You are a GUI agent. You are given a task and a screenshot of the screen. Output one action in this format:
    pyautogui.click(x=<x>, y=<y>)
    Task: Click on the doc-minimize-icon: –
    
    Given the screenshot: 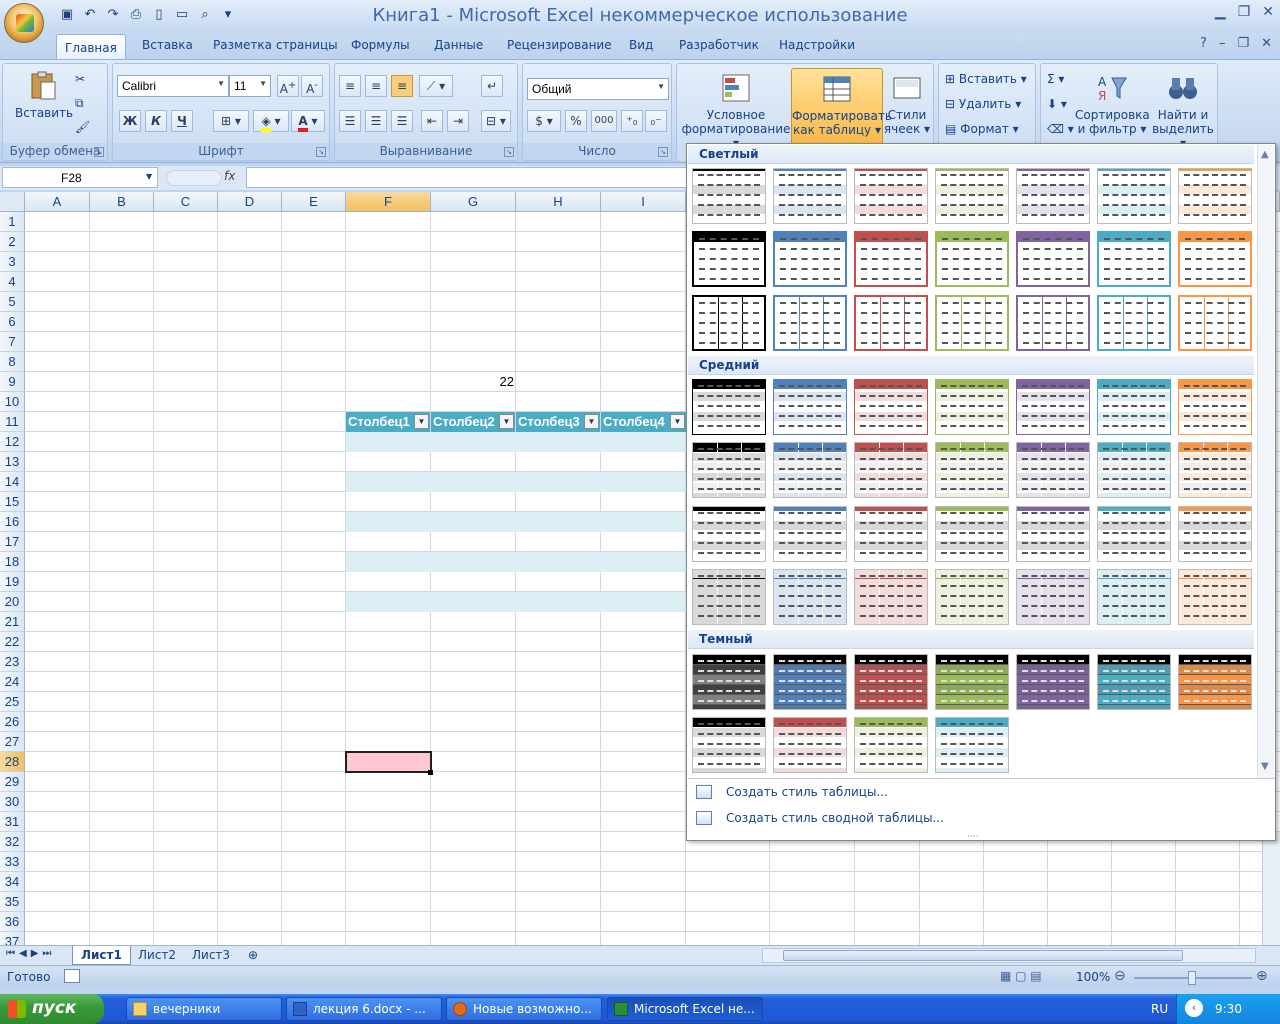 What is the action you would take?
    pyautogui.click(x=1222, y=43)
    